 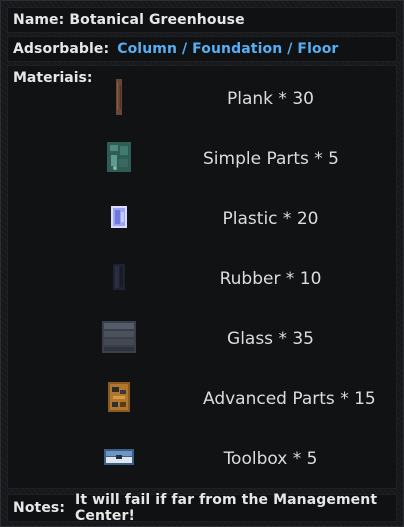 I want to click on adsorbable-value: Column / Foundation / Floor, so click(x=228, y=49).